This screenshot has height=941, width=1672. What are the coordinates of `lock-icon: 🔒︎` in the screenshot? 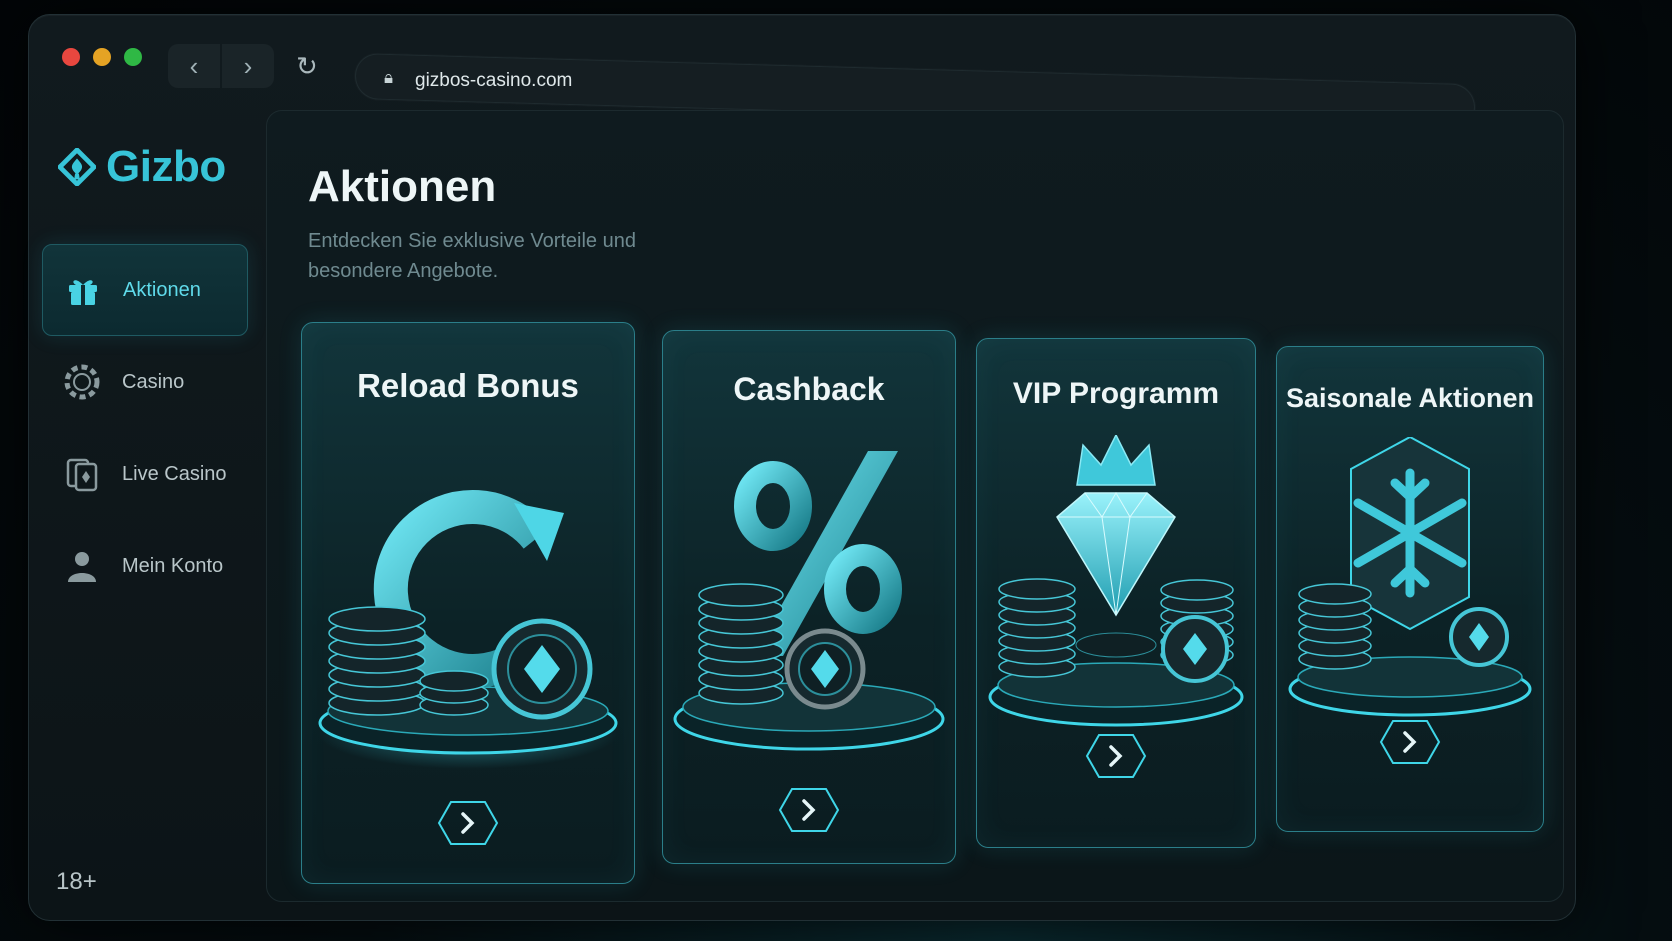 It's located at (389, 77).